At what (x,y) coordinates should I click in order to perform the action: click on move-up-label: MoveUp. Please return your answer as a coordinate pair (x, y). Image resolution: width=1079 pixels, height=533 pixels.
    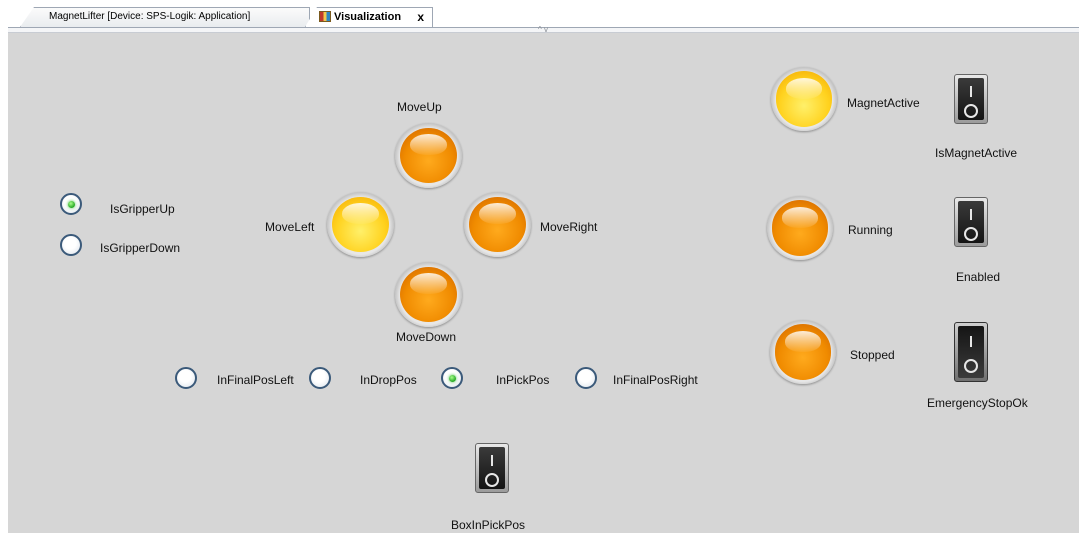
    Looking at the image, I should click on (419, 107).